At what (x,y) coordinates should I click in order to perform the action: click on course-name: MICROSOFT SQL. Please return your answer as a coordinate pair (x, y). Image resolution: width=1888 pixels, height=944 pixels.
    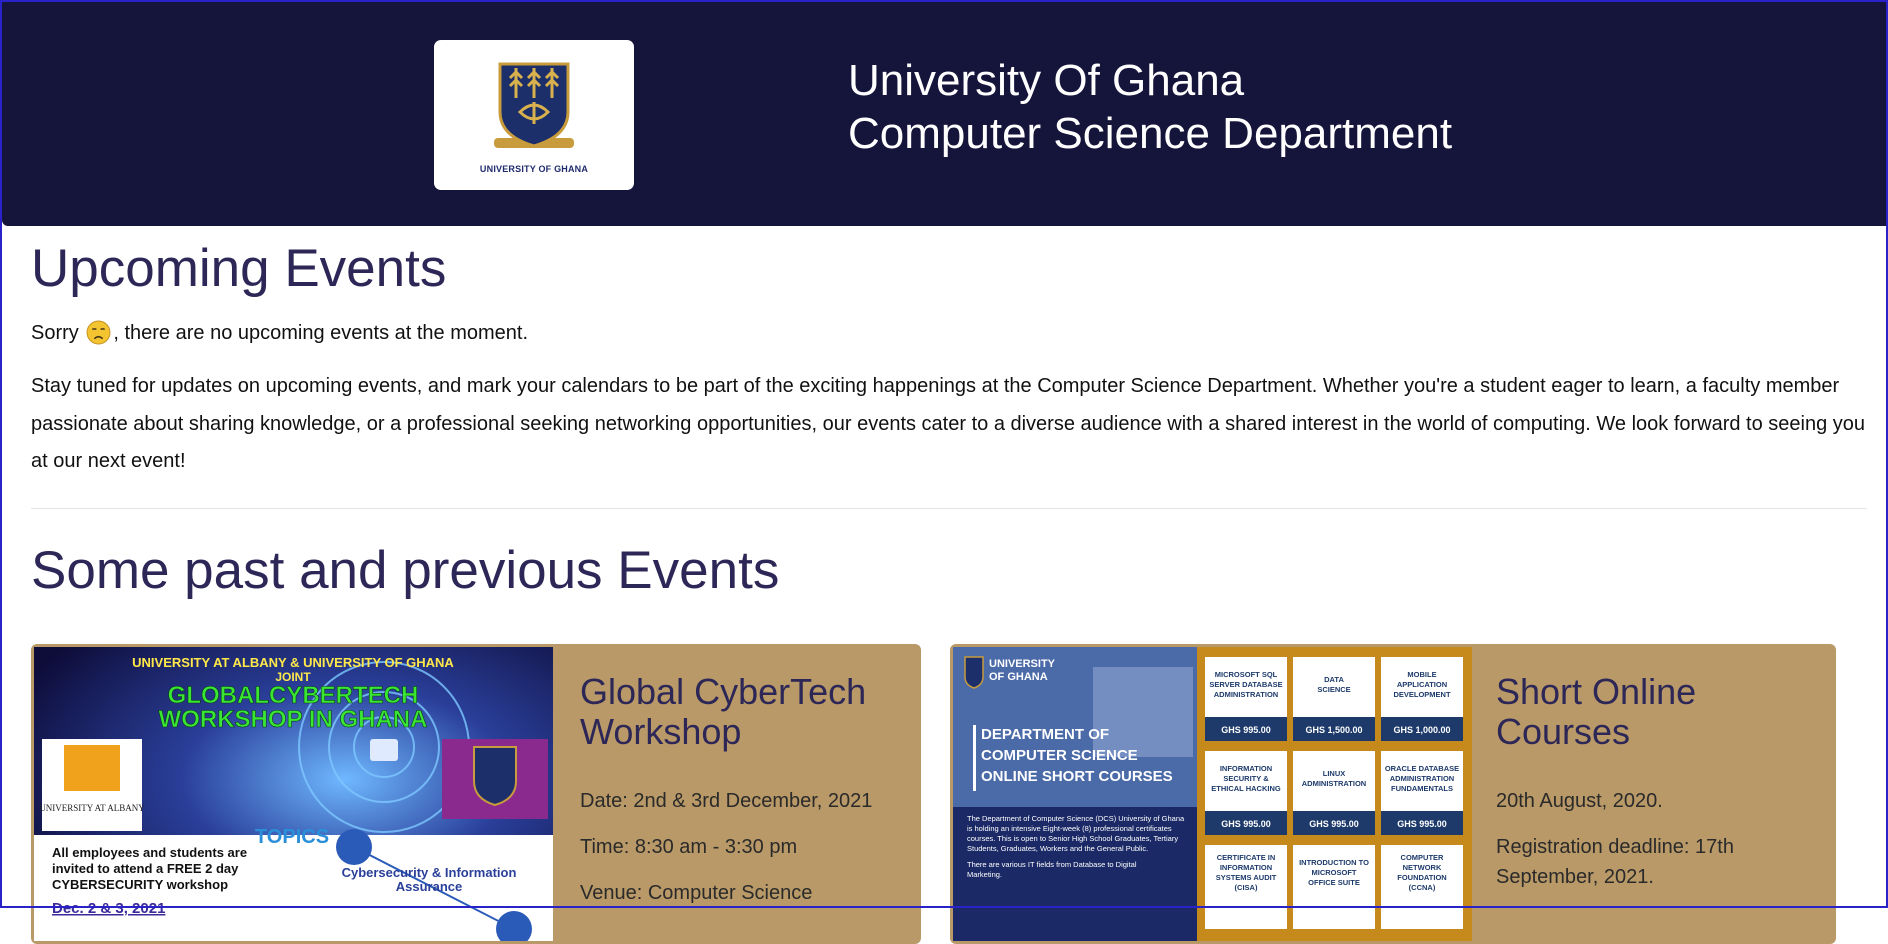
    Looking at the image, I should click on (1246, 674).